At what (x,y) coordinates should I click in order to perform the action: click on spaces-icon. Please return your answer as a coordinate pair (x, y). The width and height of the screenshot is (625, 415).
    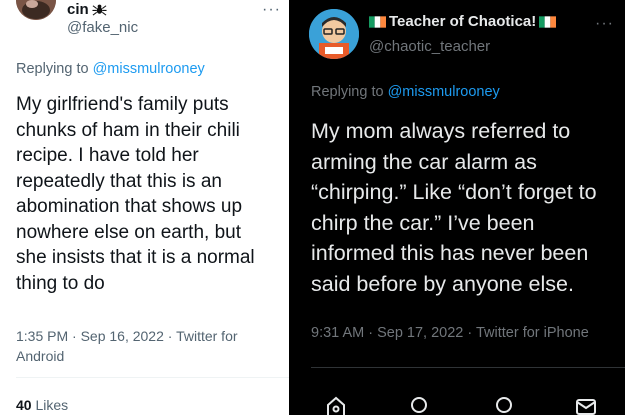
    Looking at the image, I should click on (504, 405).